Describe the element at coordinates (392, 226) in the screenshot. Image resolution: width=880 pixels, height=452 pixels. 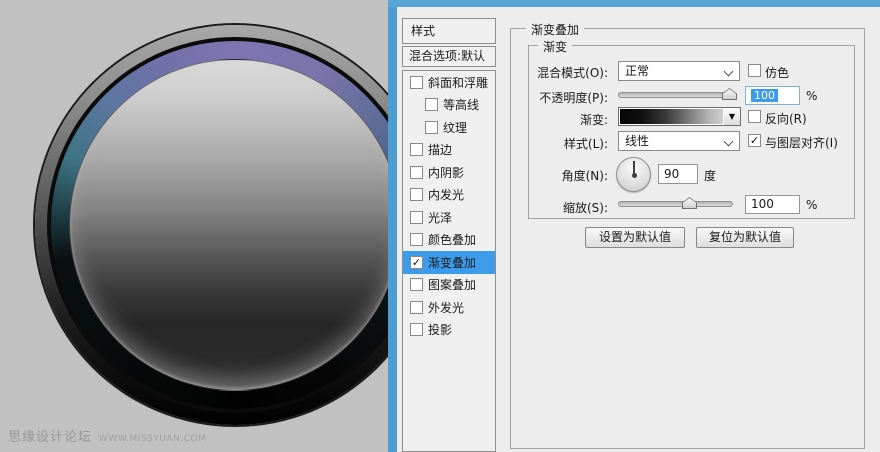
I see `dialog-left-edge` at that location.